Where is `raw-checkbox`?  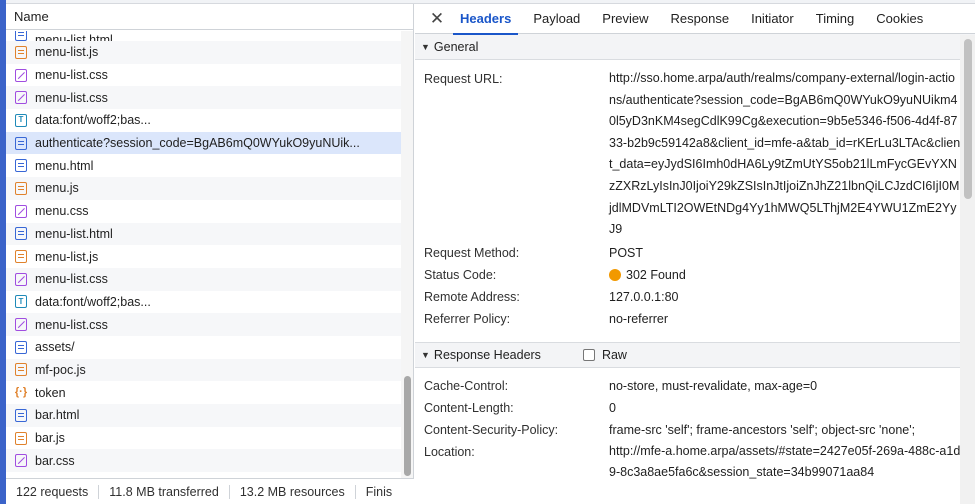 raw-checkbox is located at coordinates (588, 354).